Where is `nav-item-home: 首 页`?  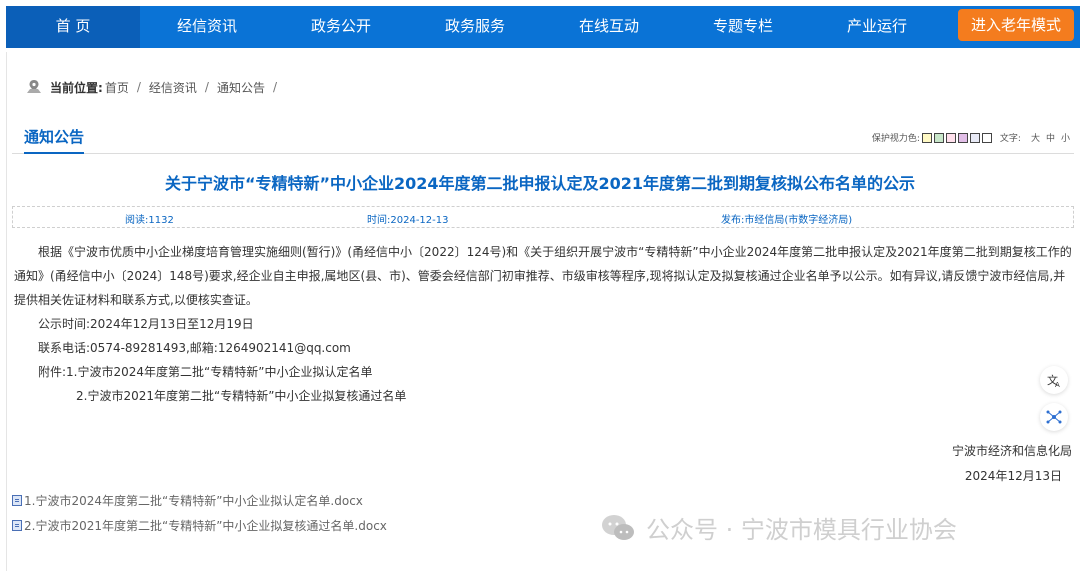 nav-item-home: 首 页 is located at coordinates (73, 27).